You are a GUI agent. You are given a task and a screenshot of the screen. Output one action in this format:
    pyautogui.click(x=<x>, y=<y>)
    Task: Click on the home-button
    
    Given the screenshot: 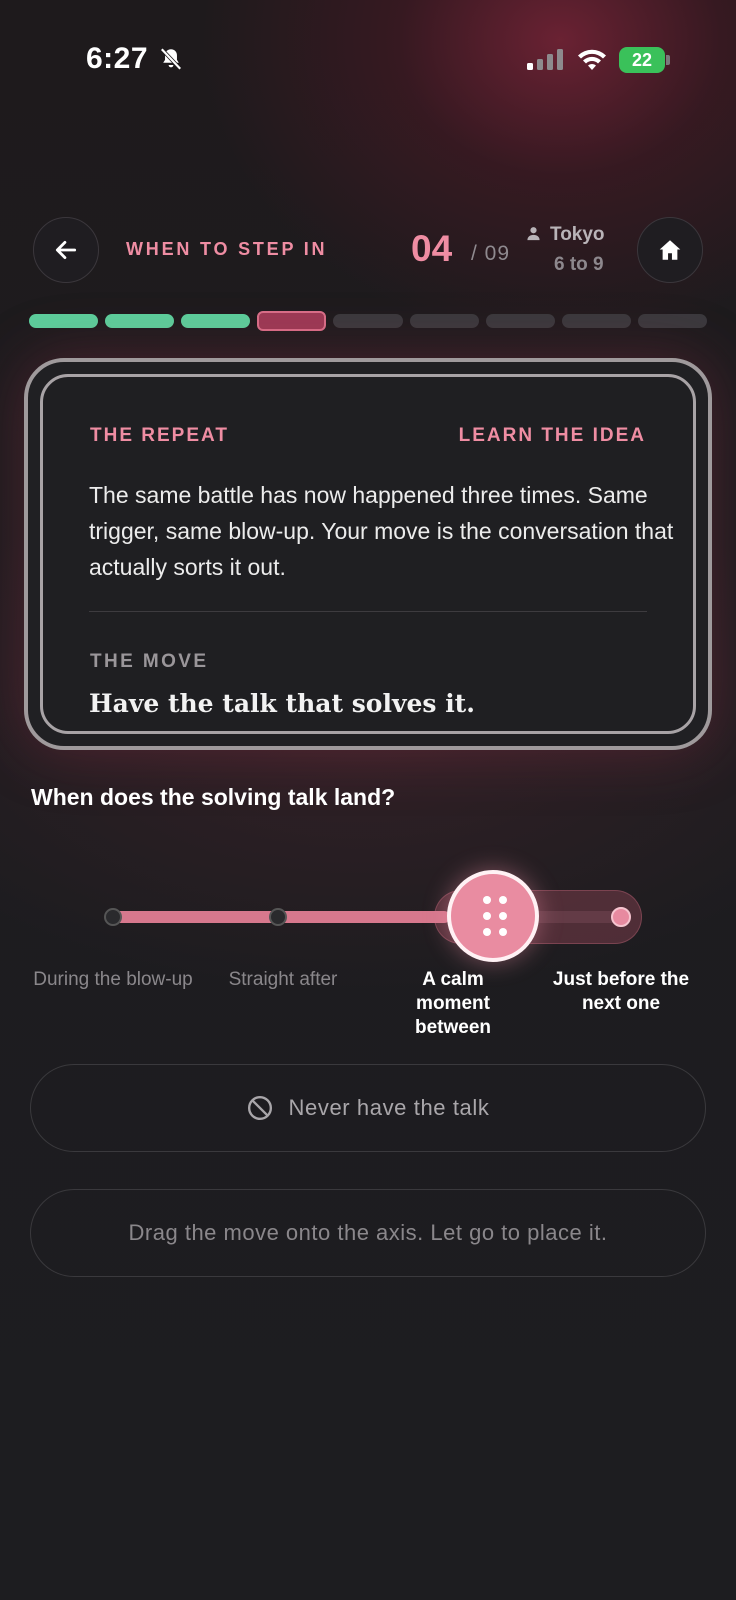 What is the action you would take?
    pyautogui.click(x=670, y=250)
    